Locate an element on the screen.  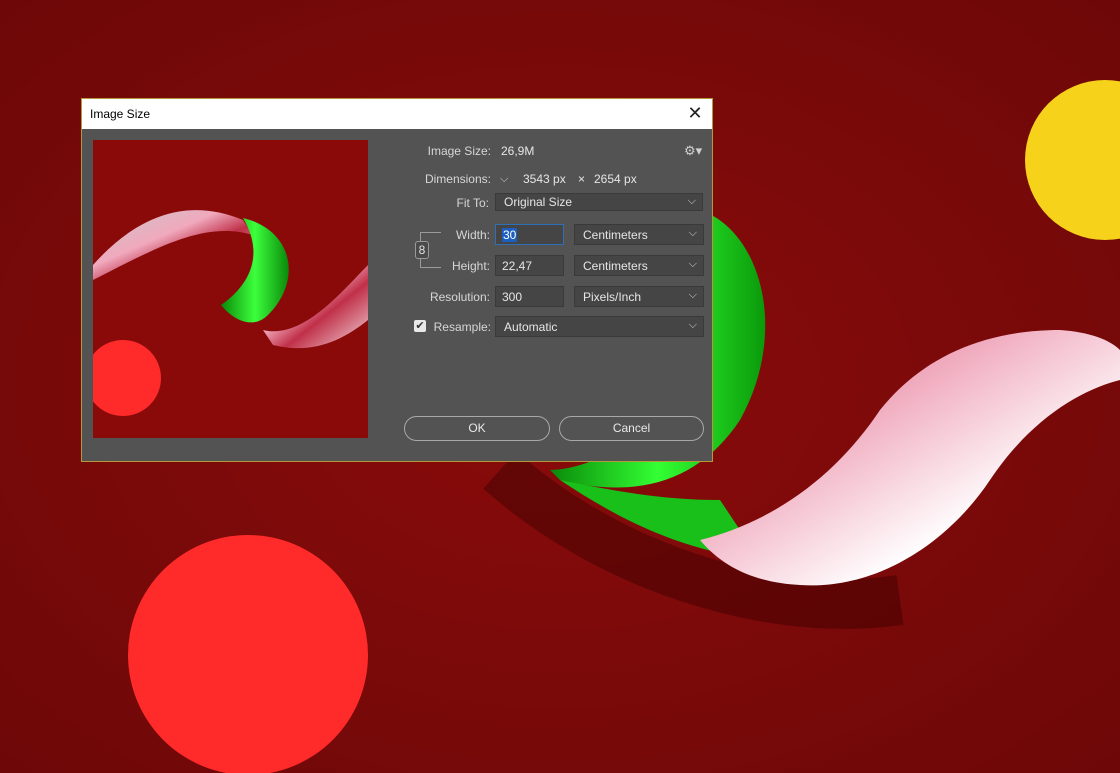
width-unit-select: Centimeters ⌵ is located at coordinates (639, 234).